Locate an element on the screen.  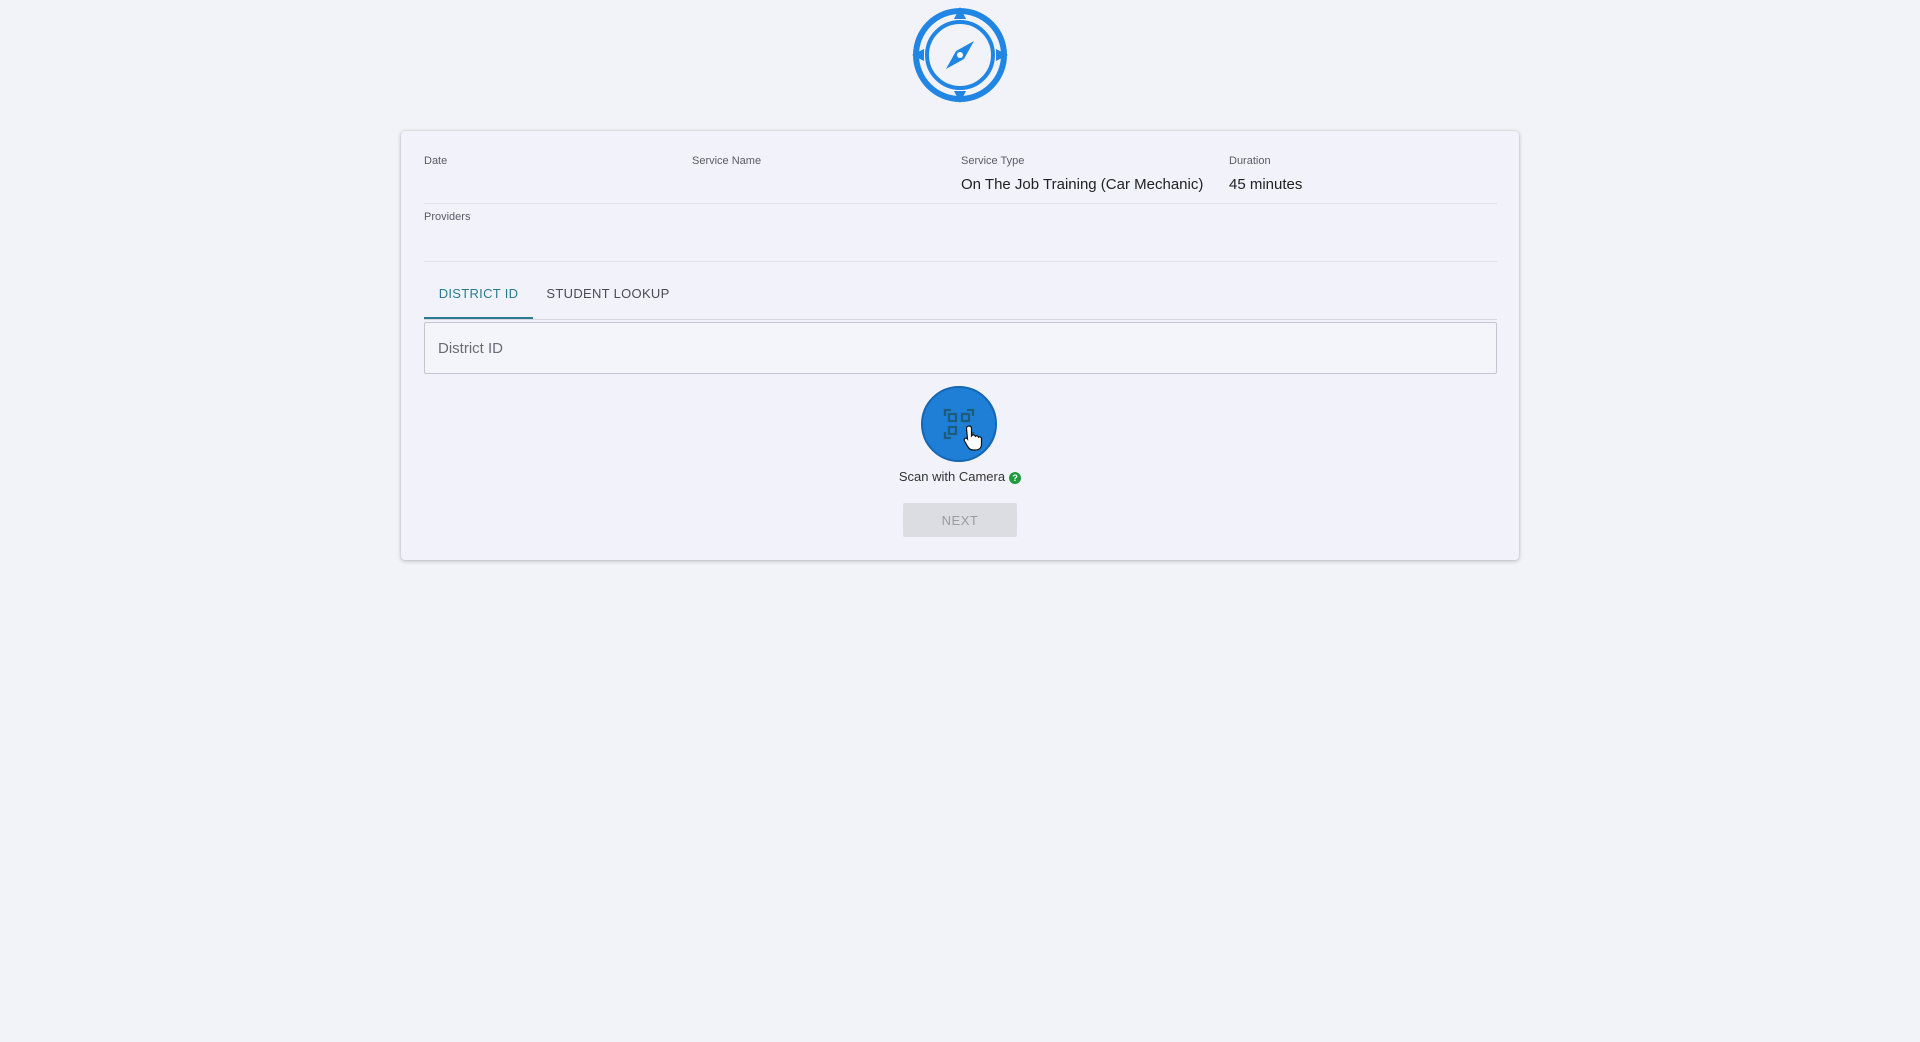
service-type-value: On The Job Training (Car Mechanic) is located at coordinates (1082, 184).